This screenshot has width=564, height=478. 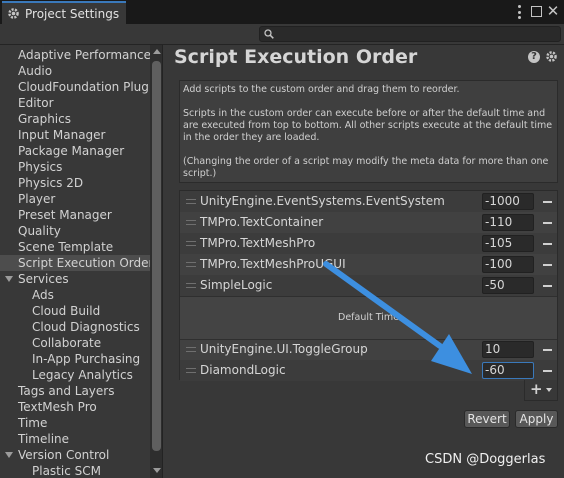 I want to click on add-script-button: +, so click(x=541, y=390).